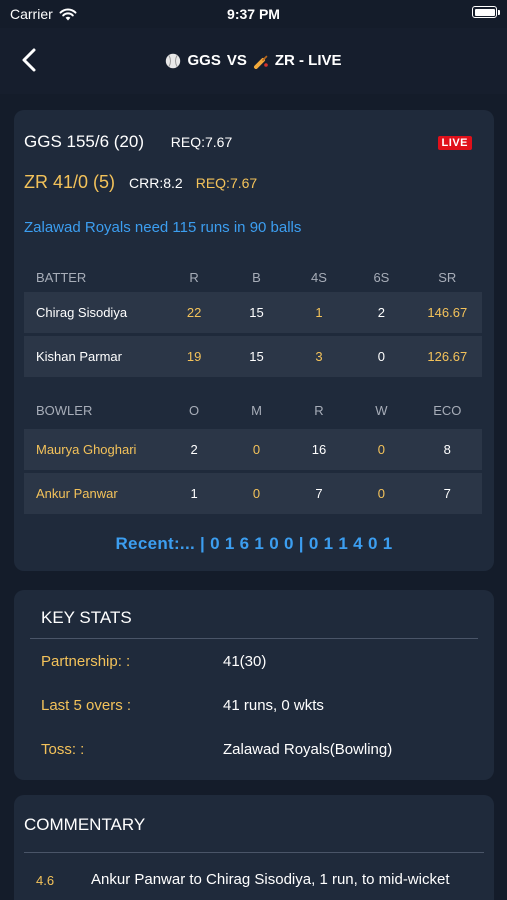 The width and height of the screenshot is (507, 900). I want to click on status-bar: Carrier 9:37 PM, so click(253, 14).